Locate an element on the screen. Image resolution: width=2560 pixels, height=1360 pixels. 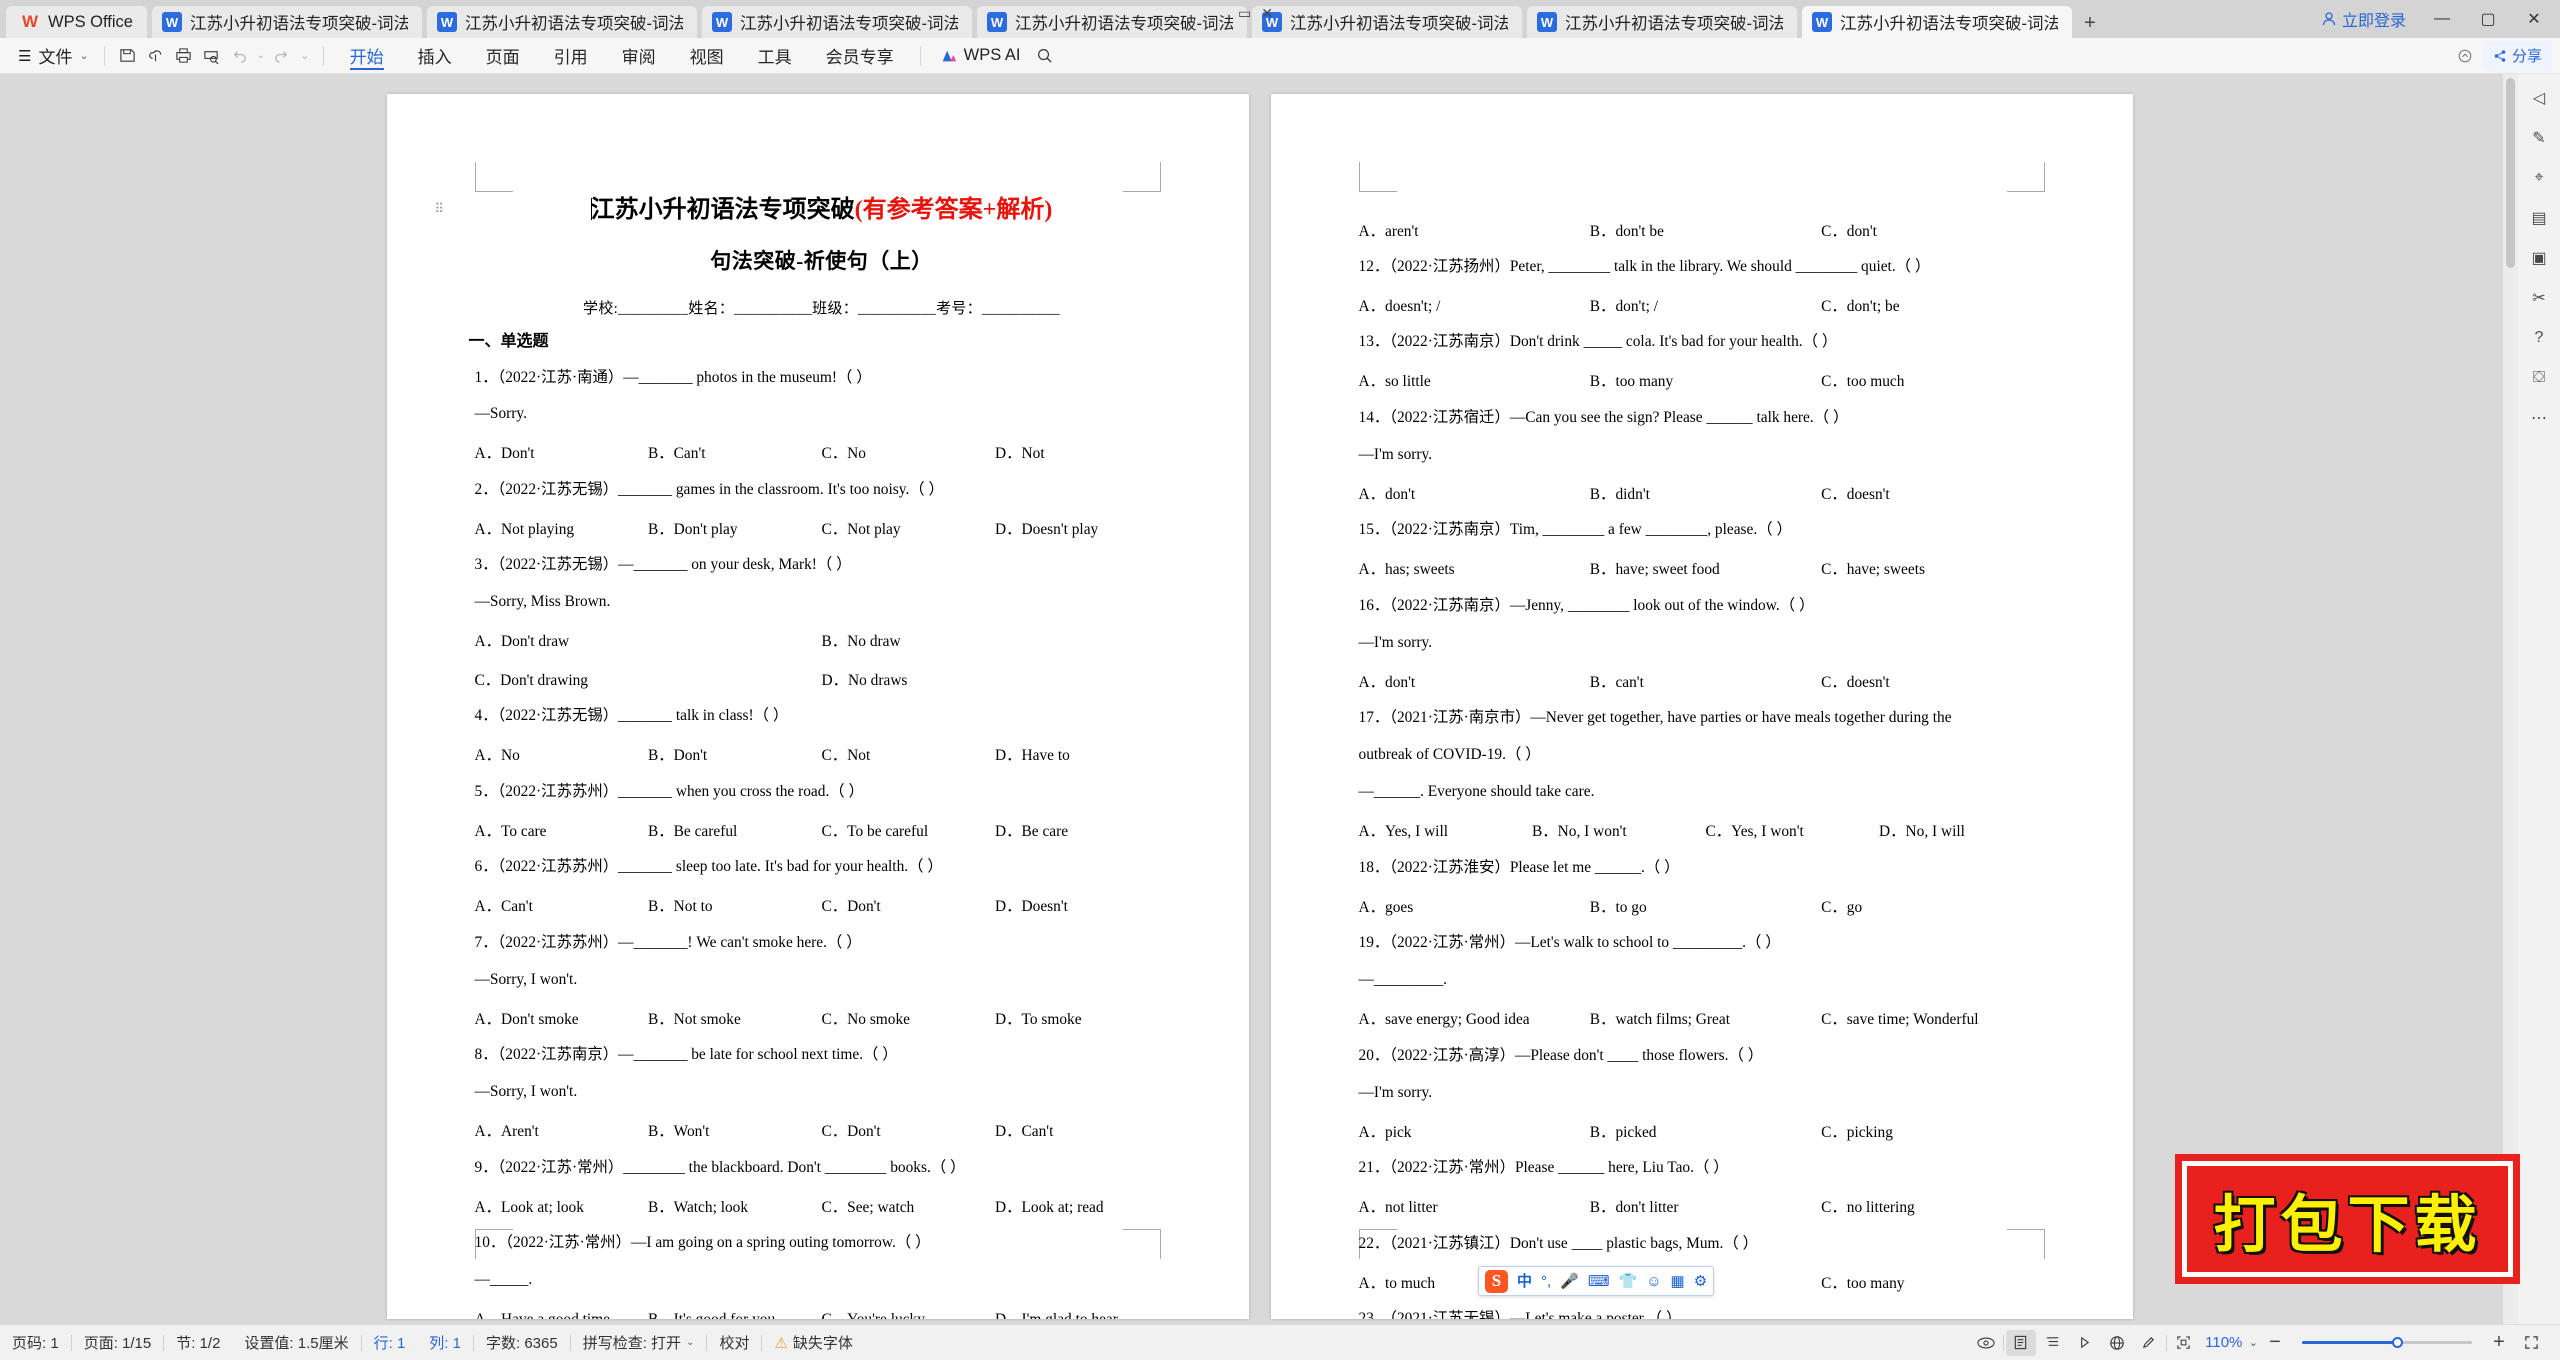
tag-icon: ⛋ is located at coordinates (2539, 378).